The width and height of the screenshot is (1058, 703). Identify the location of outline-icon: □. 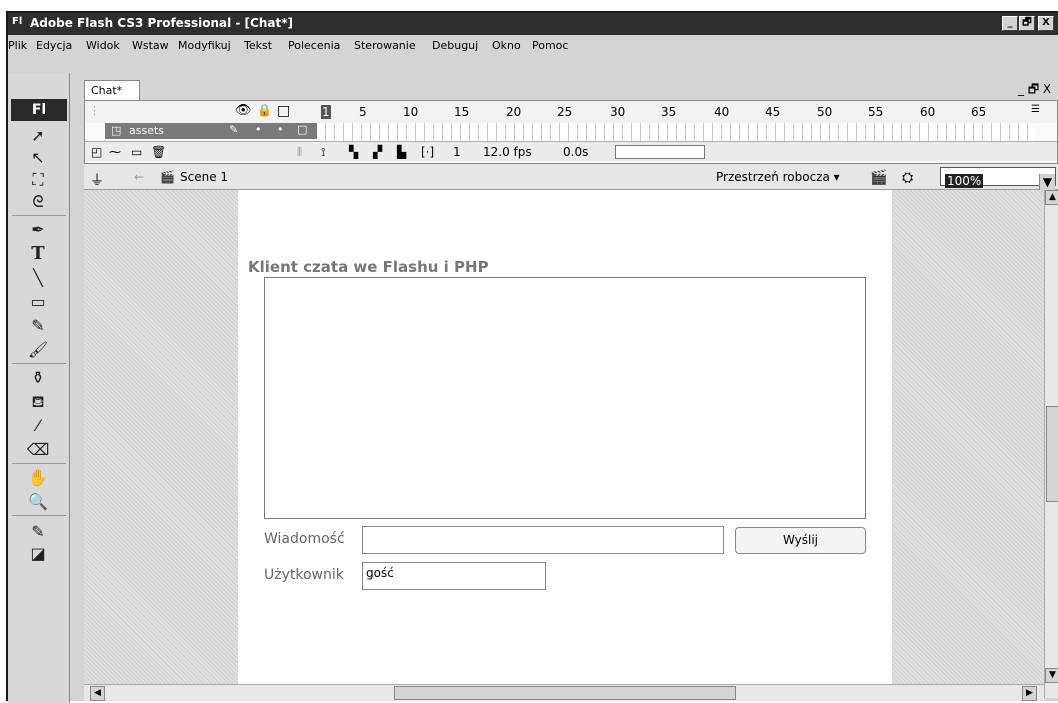
(283, 111).